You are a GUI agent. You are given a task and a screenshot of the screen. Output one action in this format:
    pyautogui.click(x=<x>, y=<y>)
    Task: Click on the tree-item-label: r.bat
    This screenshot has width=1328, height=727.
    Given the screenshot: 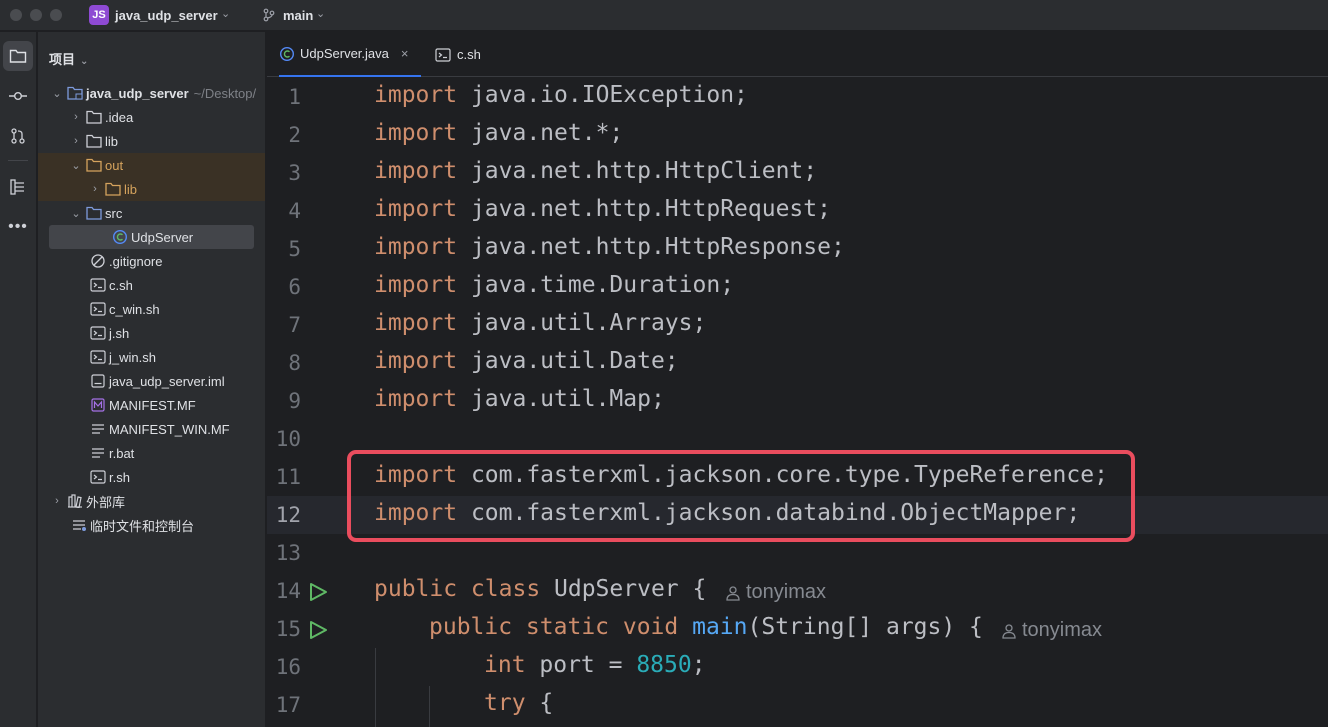 What is the action you would take?
    pyautogui.click(x=122, y=453)
    